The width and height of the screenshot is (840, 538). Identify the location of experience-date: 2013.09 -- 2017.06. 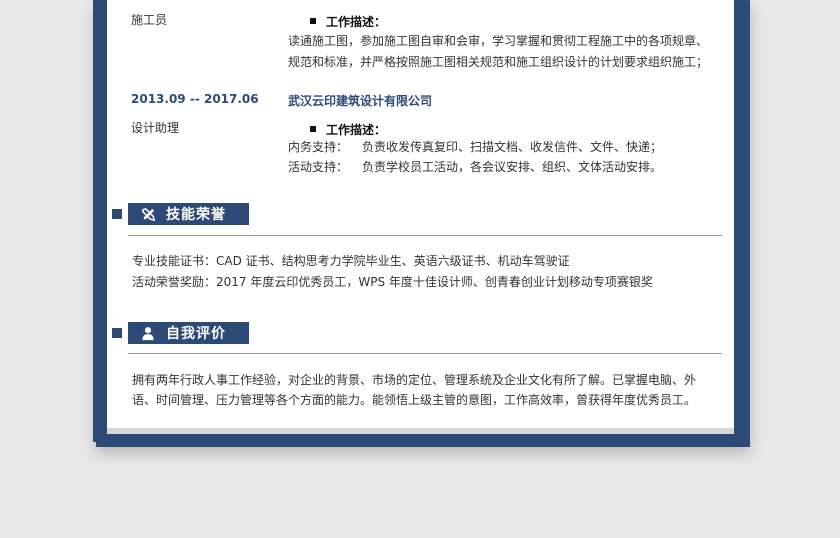
(195, 99).